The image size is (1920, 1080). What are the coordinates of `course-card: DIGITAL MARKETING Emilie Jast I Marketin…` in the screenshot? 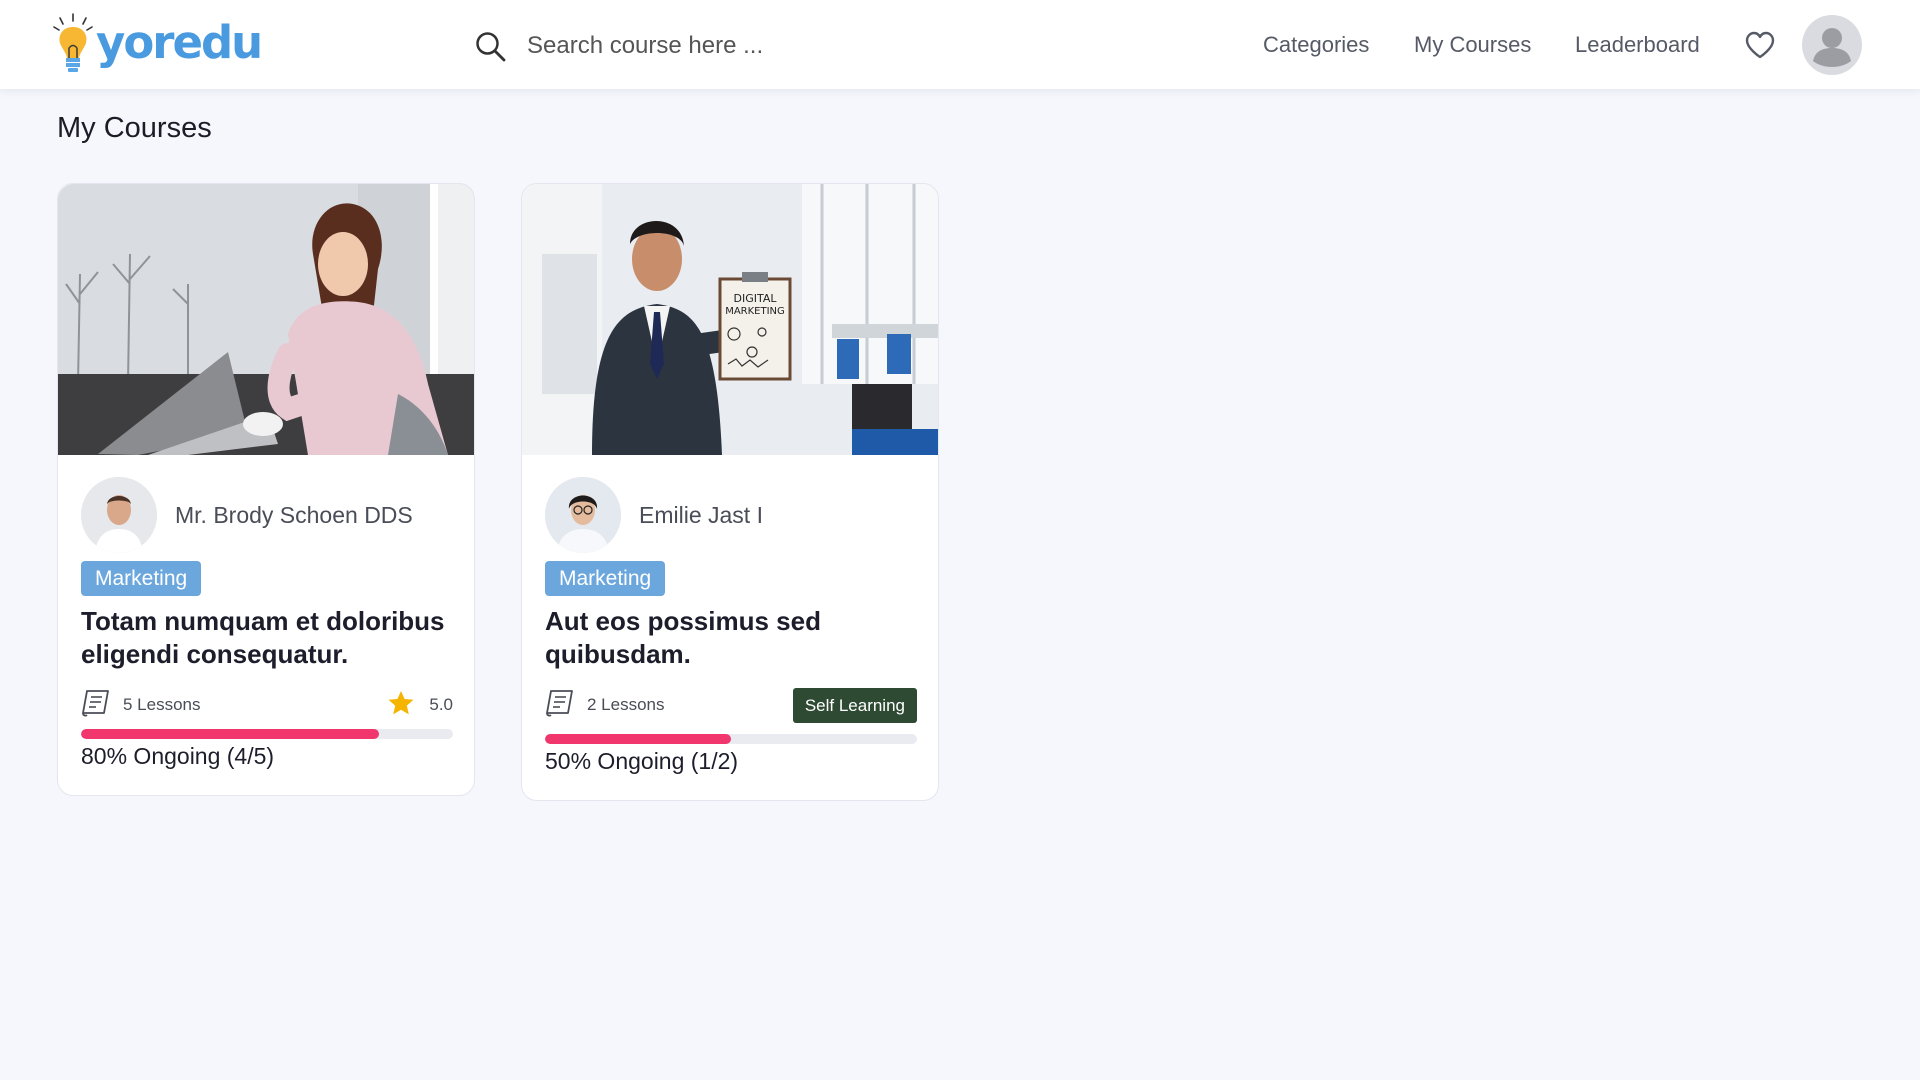 It's located at (730, 492).